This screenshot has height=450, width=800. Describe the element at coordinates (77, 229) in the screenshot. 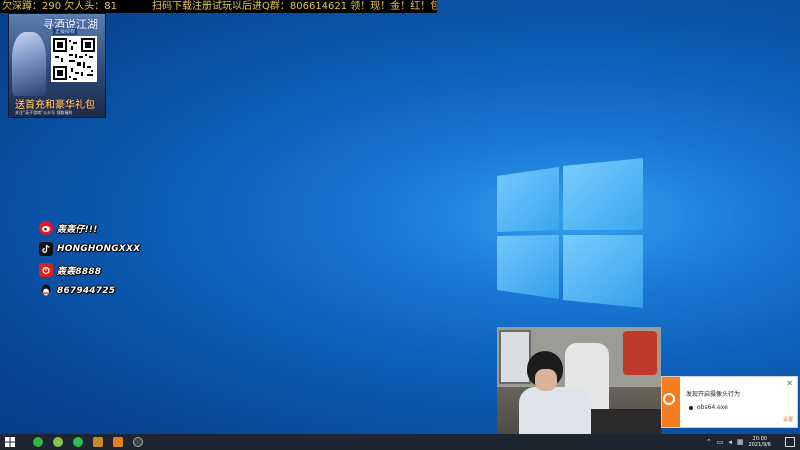

I see `weibo-handle: 轰轰仔!!!` at that location.